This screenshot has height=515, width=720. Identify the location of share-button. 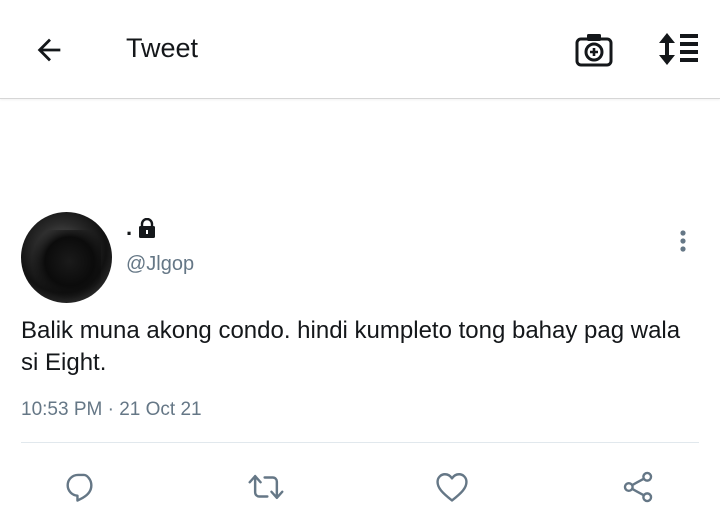
(638, 487).